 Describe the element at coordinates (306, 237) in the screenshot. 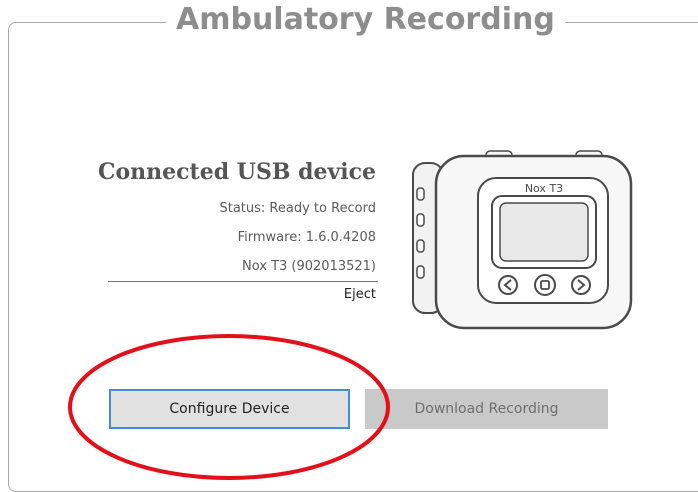

I see `device-firmware: Firmware: 1.6.0.4208` at that location.